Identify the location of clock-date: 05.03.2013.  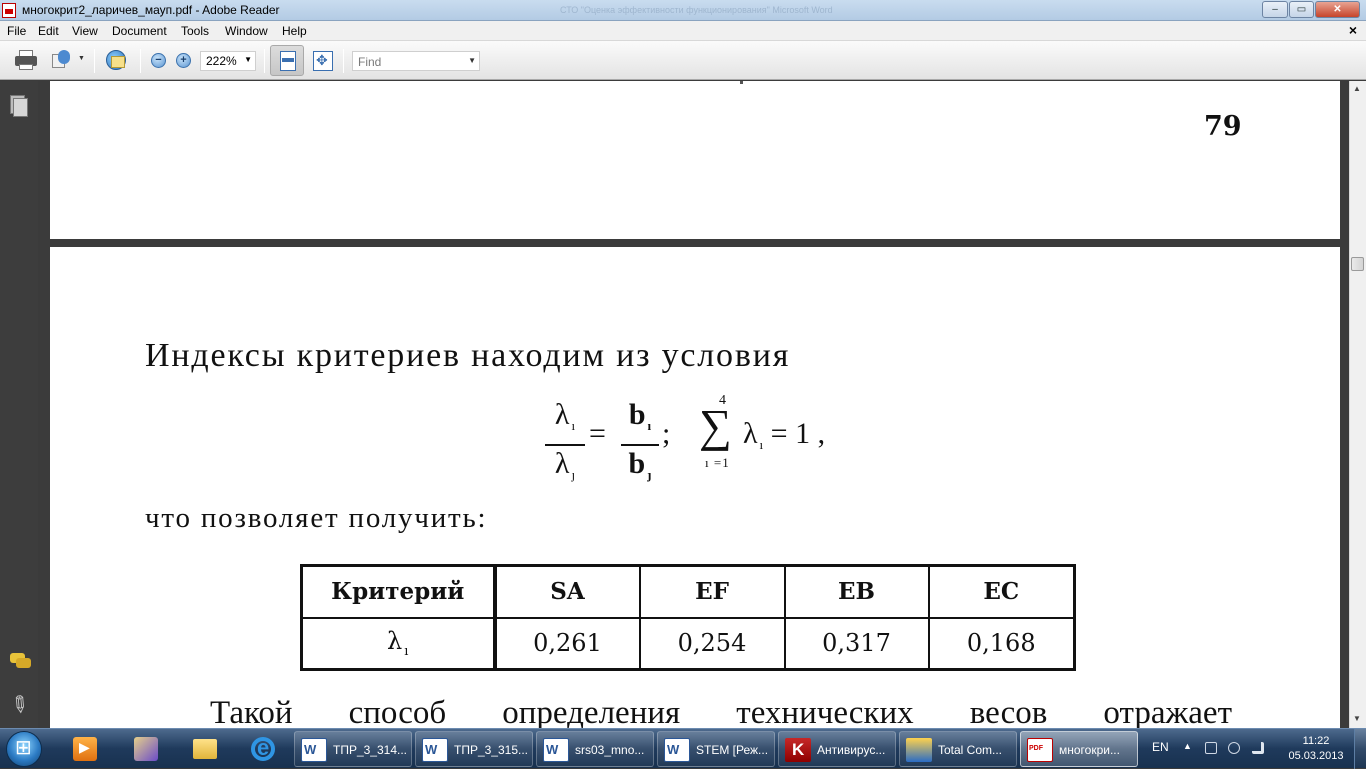
(1316, 756).